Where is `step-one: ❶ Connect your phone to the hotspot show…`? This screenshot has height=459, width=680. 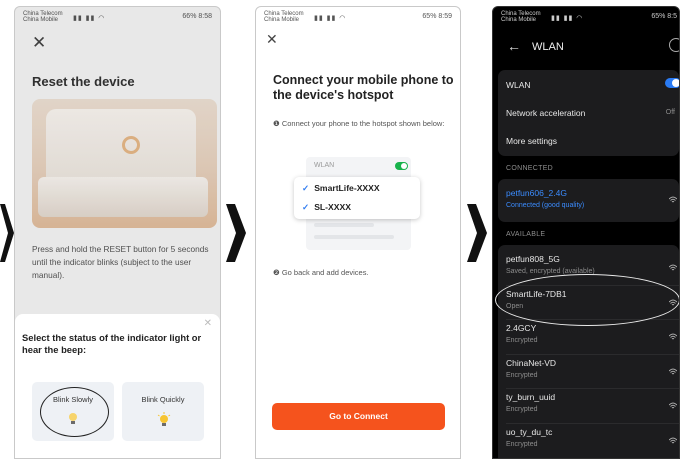 step-one: ❶ Connect your phone to the hotspot show… is located at coordinates (359, 123).